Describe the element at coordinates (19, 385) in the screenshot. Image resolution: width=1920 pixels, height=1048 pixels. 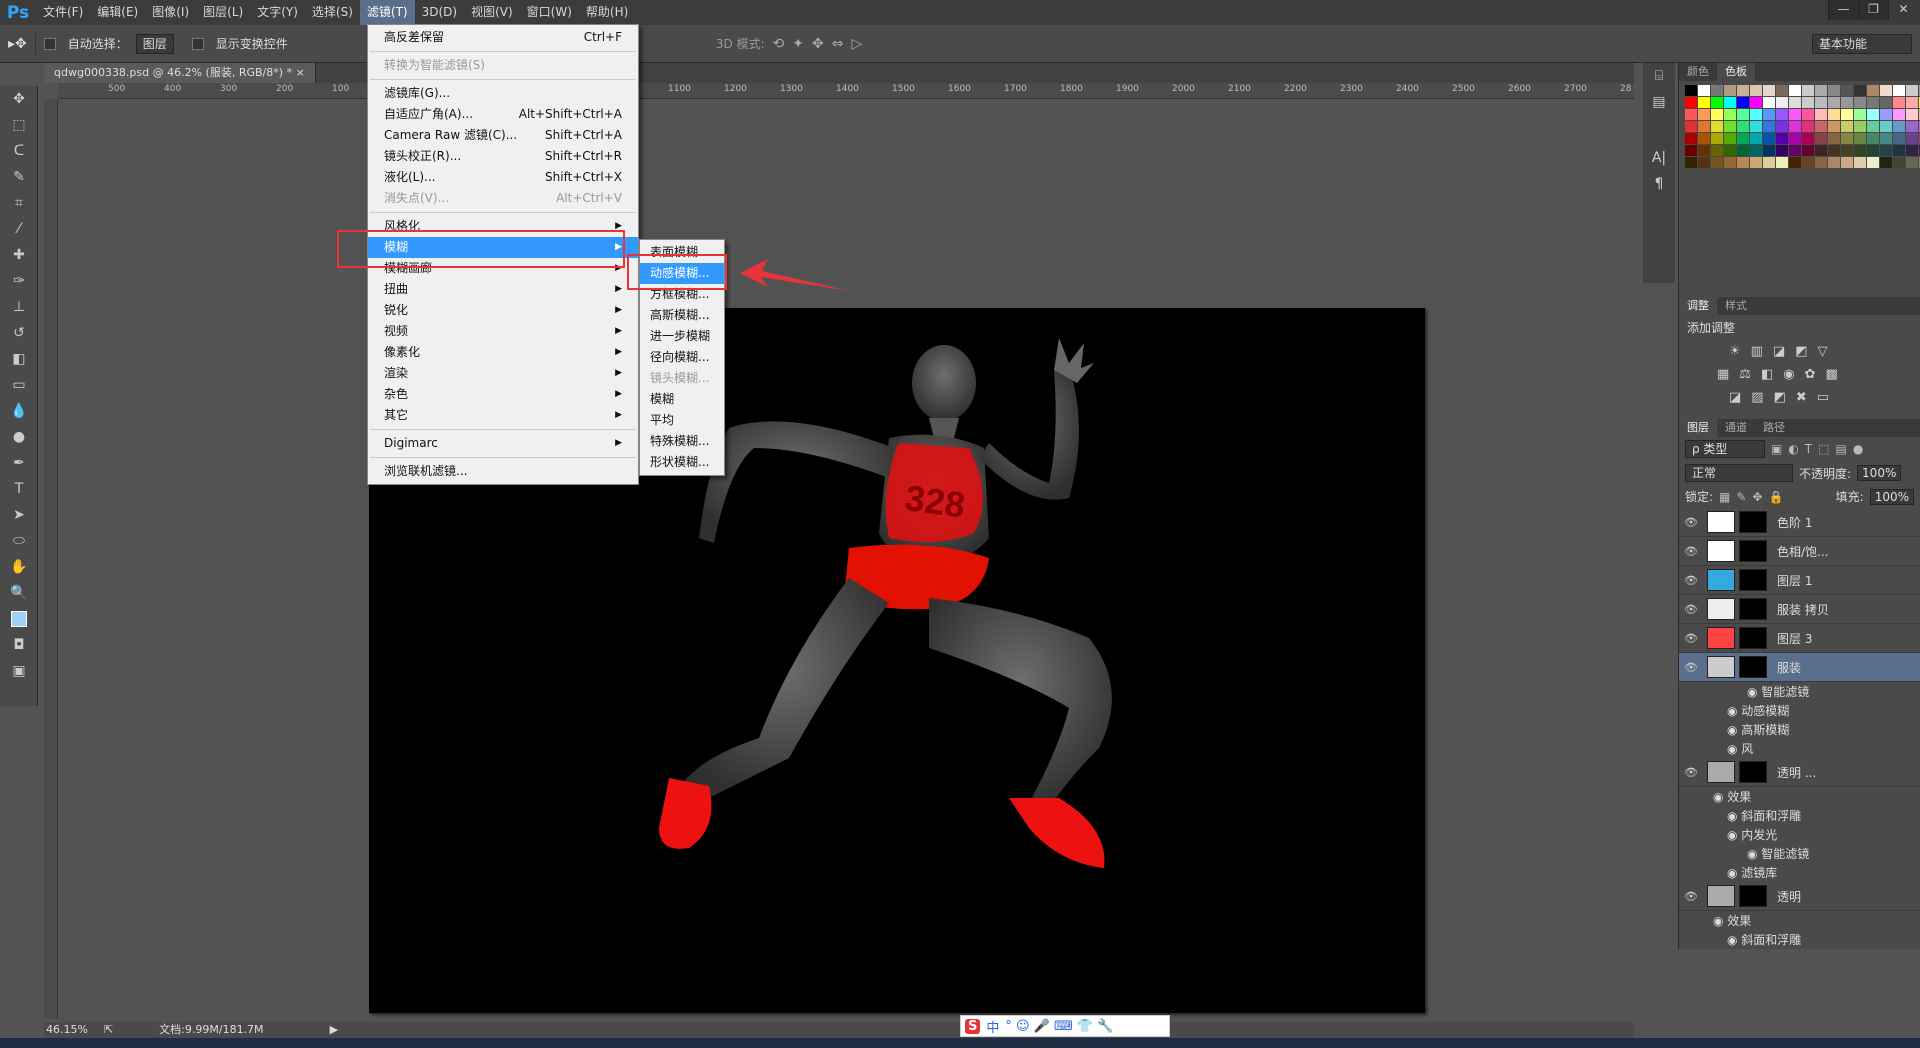
I see `gradient-tool-icon: ▭` at that location.